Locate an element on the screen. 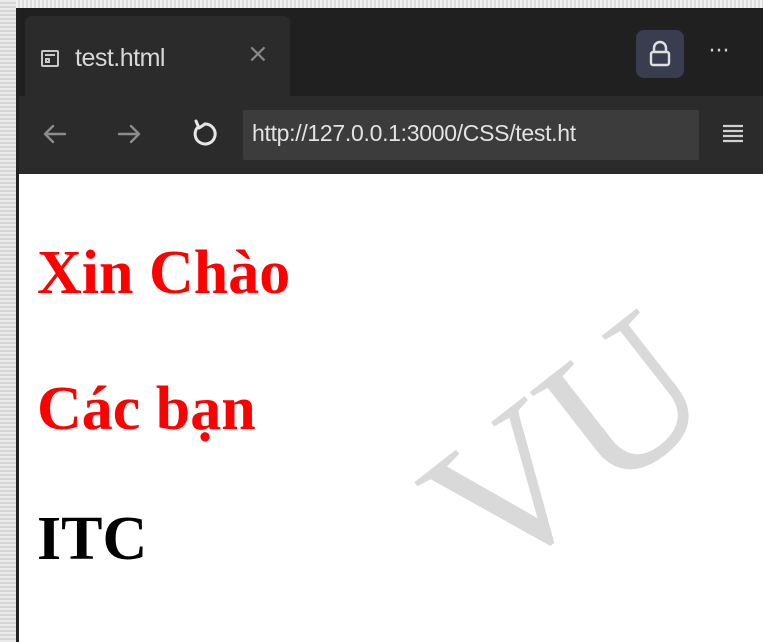 This screenshot has height=642, width=763. reload-button is located at coordinates (205, 134).